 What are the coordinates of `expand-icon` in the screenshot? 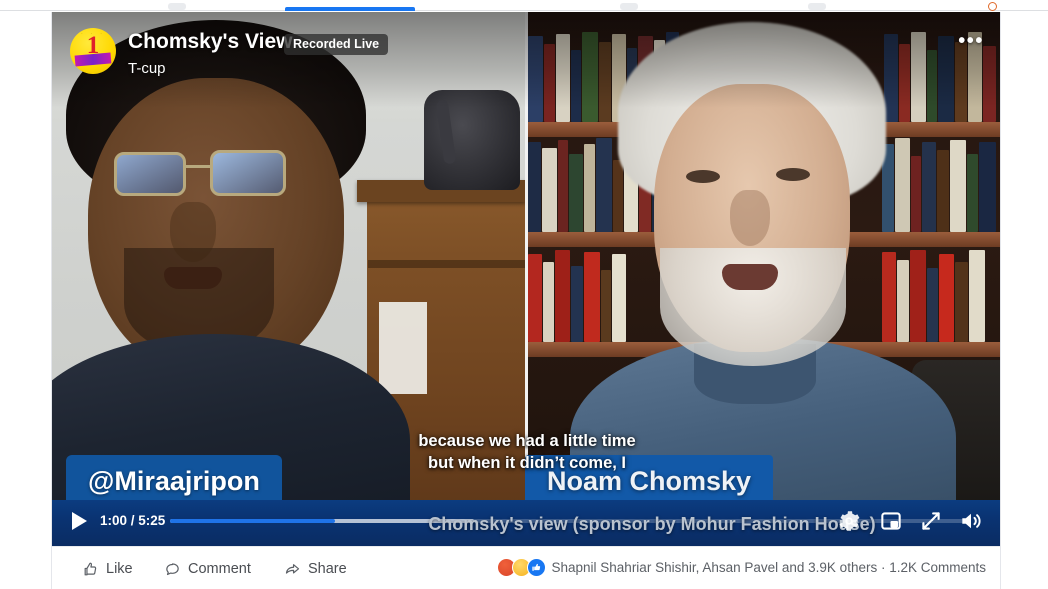 It's located at (931, 521).